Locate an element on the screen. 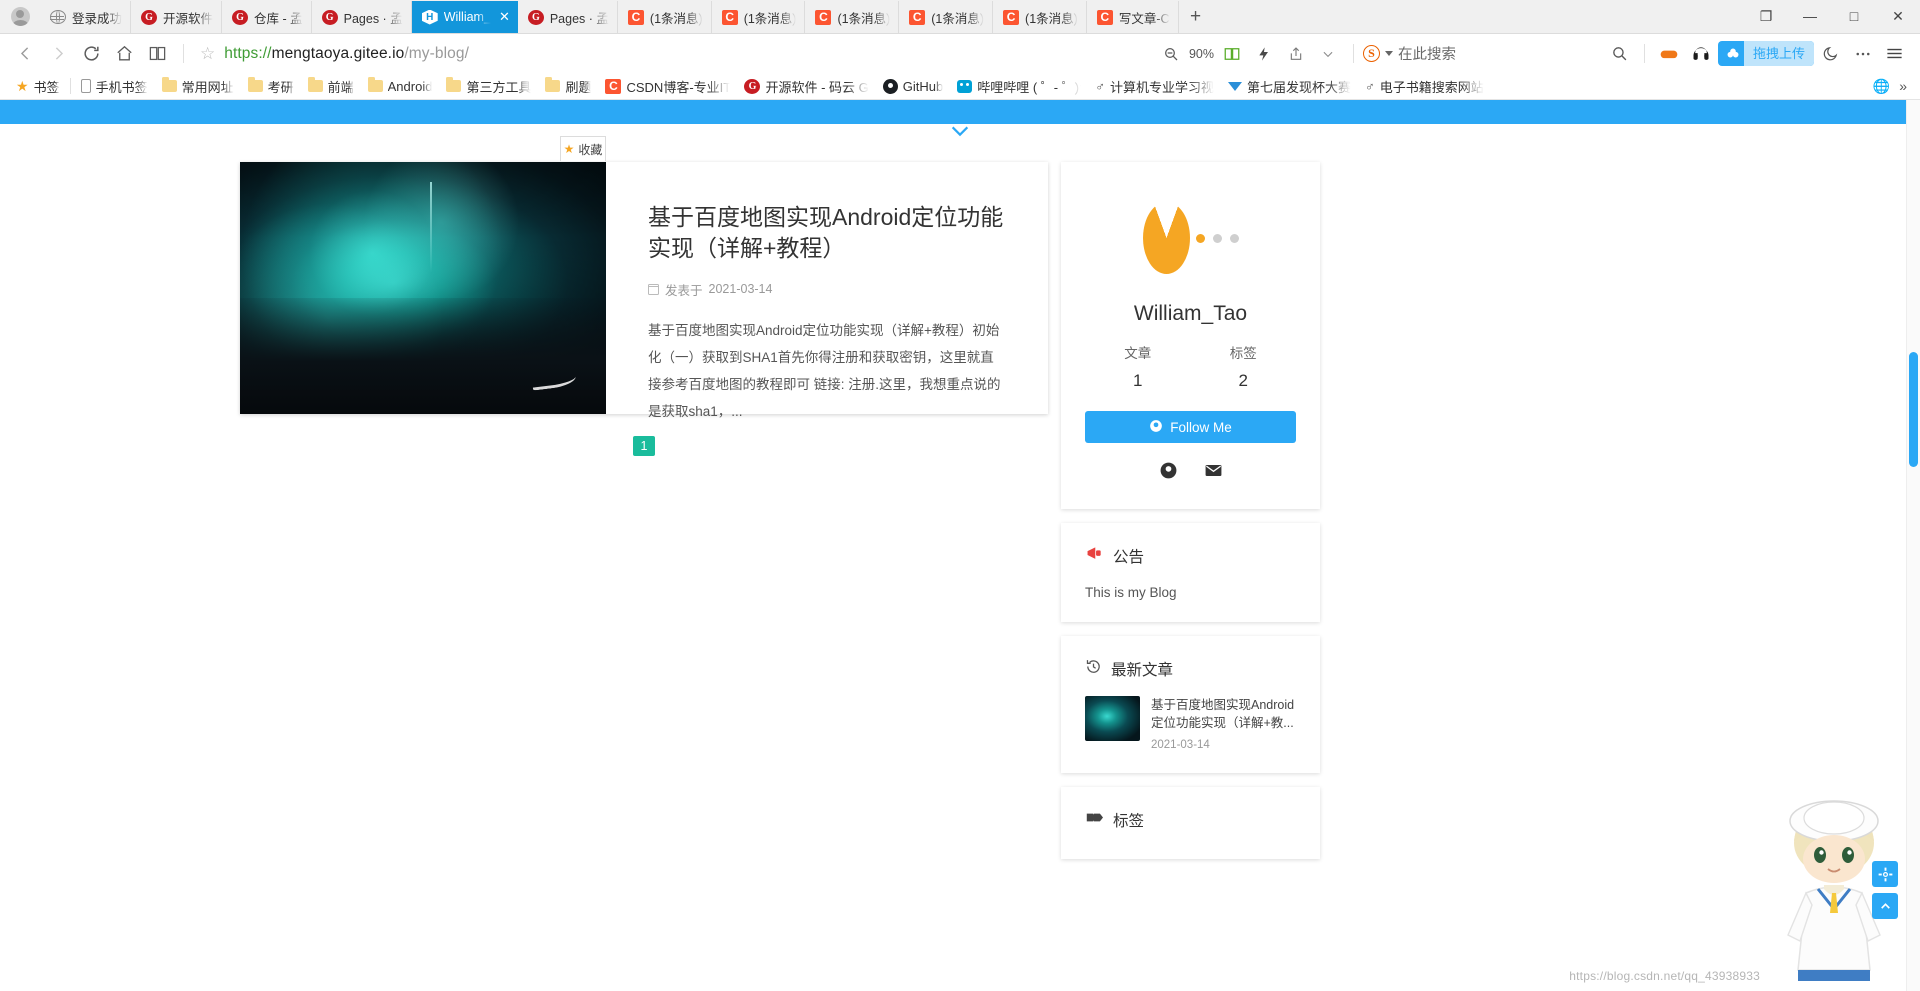 The width and height of the screenshot is (1920, 991). search-input: S 在此搜索 is located at coordinates (1482, 53).